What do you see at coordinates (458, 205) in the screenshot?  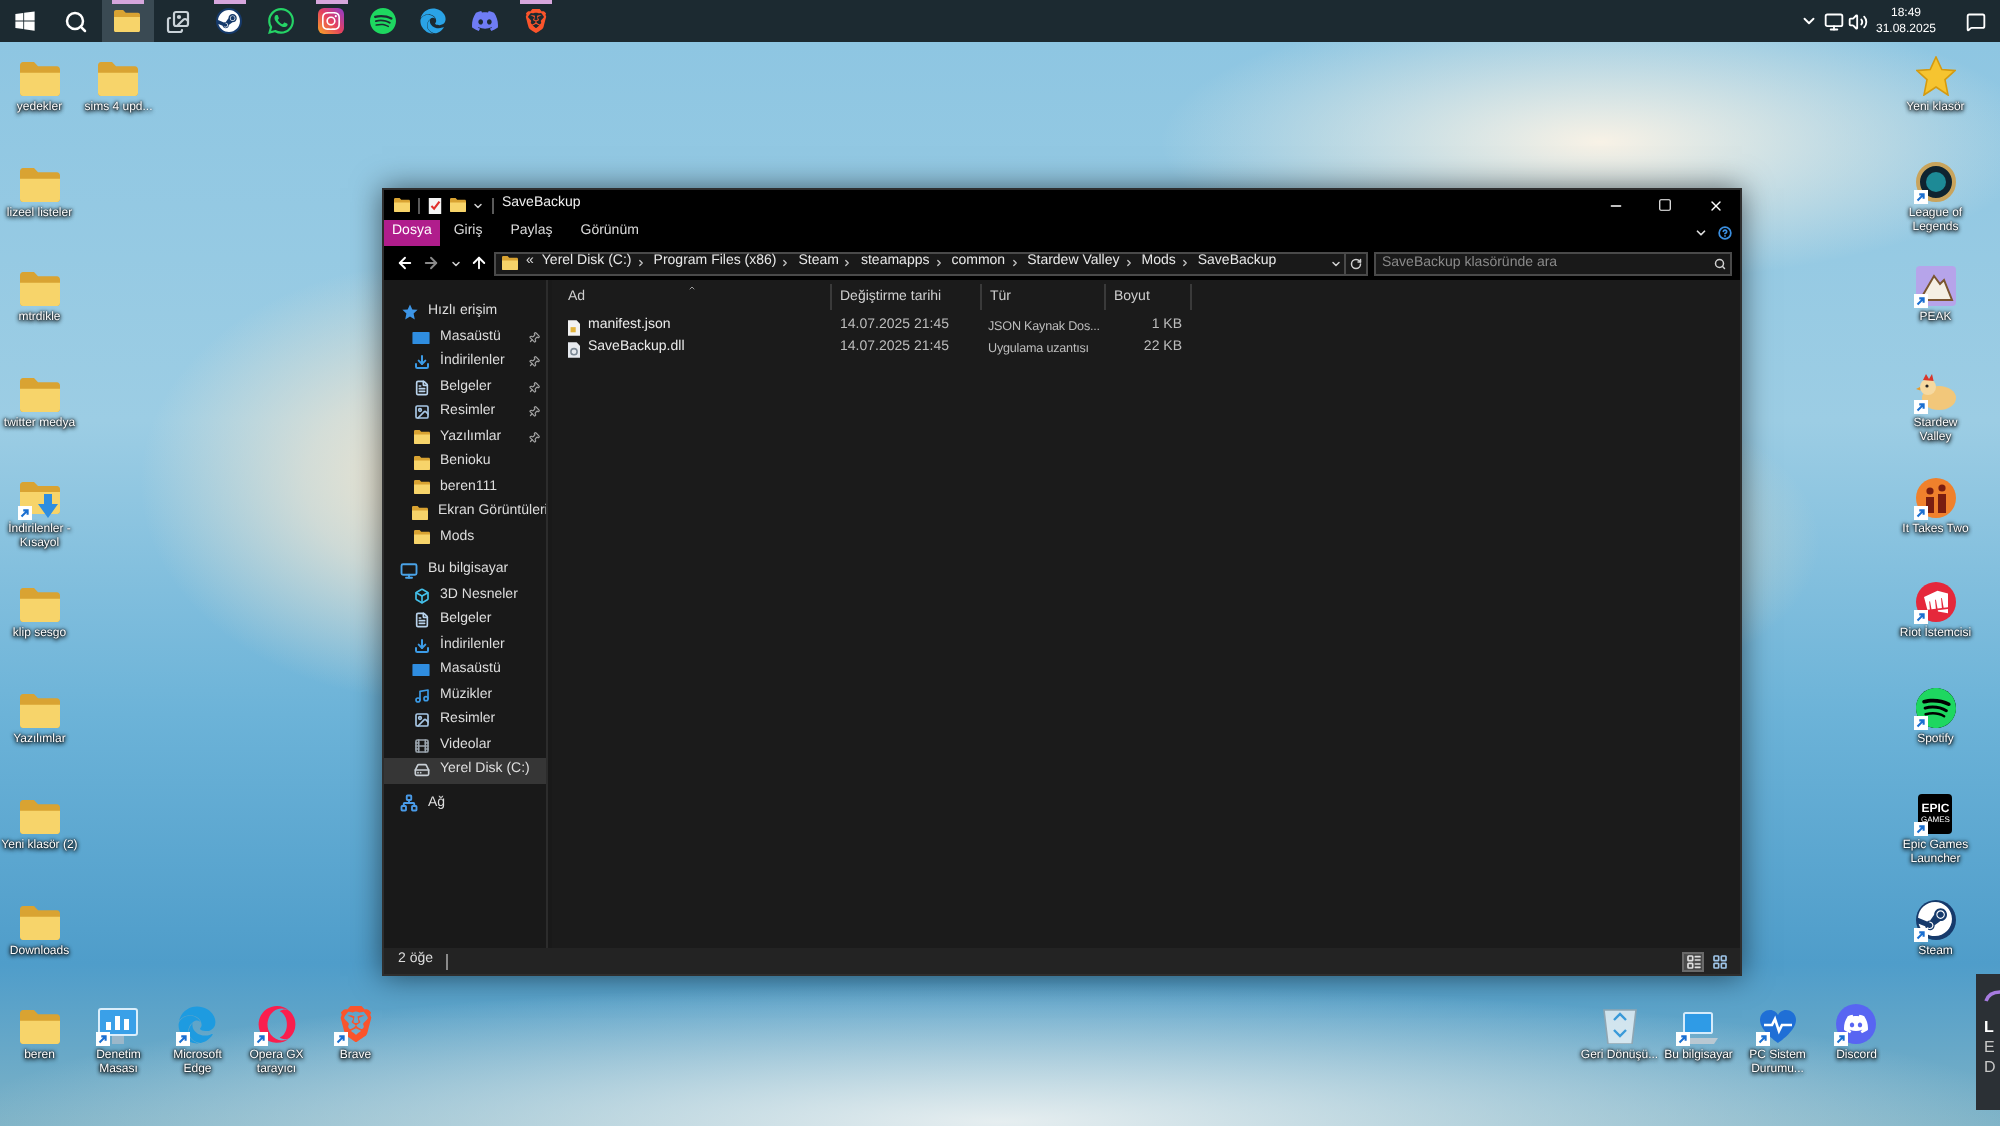 I see `new-folder-icon` at bounding box center [458, 205].